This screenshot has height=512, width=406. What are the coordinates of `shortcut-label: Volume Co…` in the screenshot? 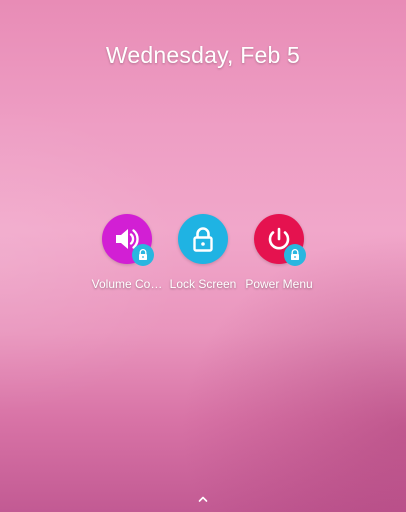 It's located at (127, 284).